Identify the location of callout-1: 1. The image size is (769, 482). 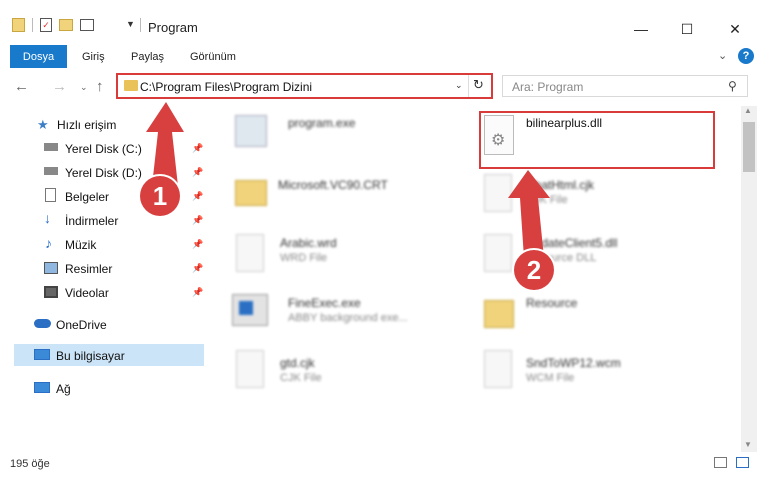
(160, 196).